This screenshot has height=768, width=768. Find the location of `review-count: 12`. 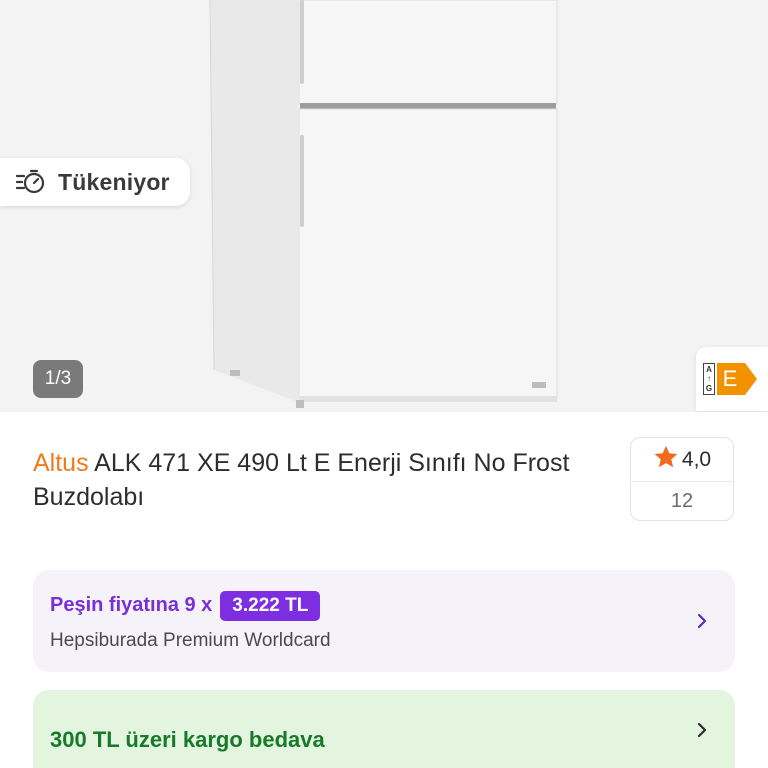

review-count: 12 is located at coordinates (682, 500).